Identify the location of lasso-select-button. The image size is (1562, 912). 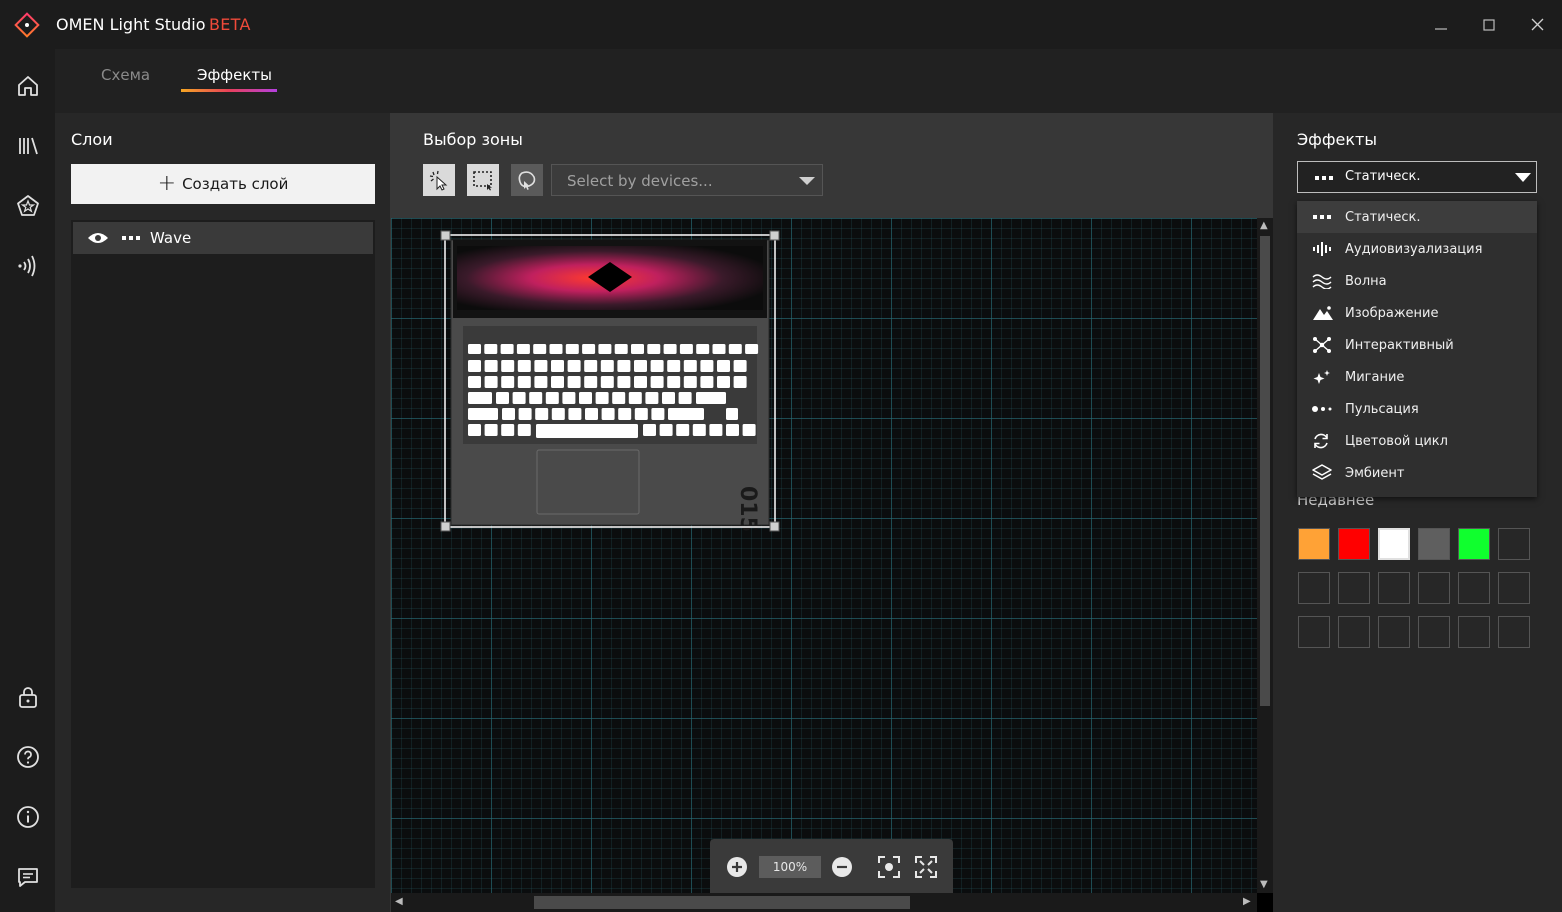
(527, 180).